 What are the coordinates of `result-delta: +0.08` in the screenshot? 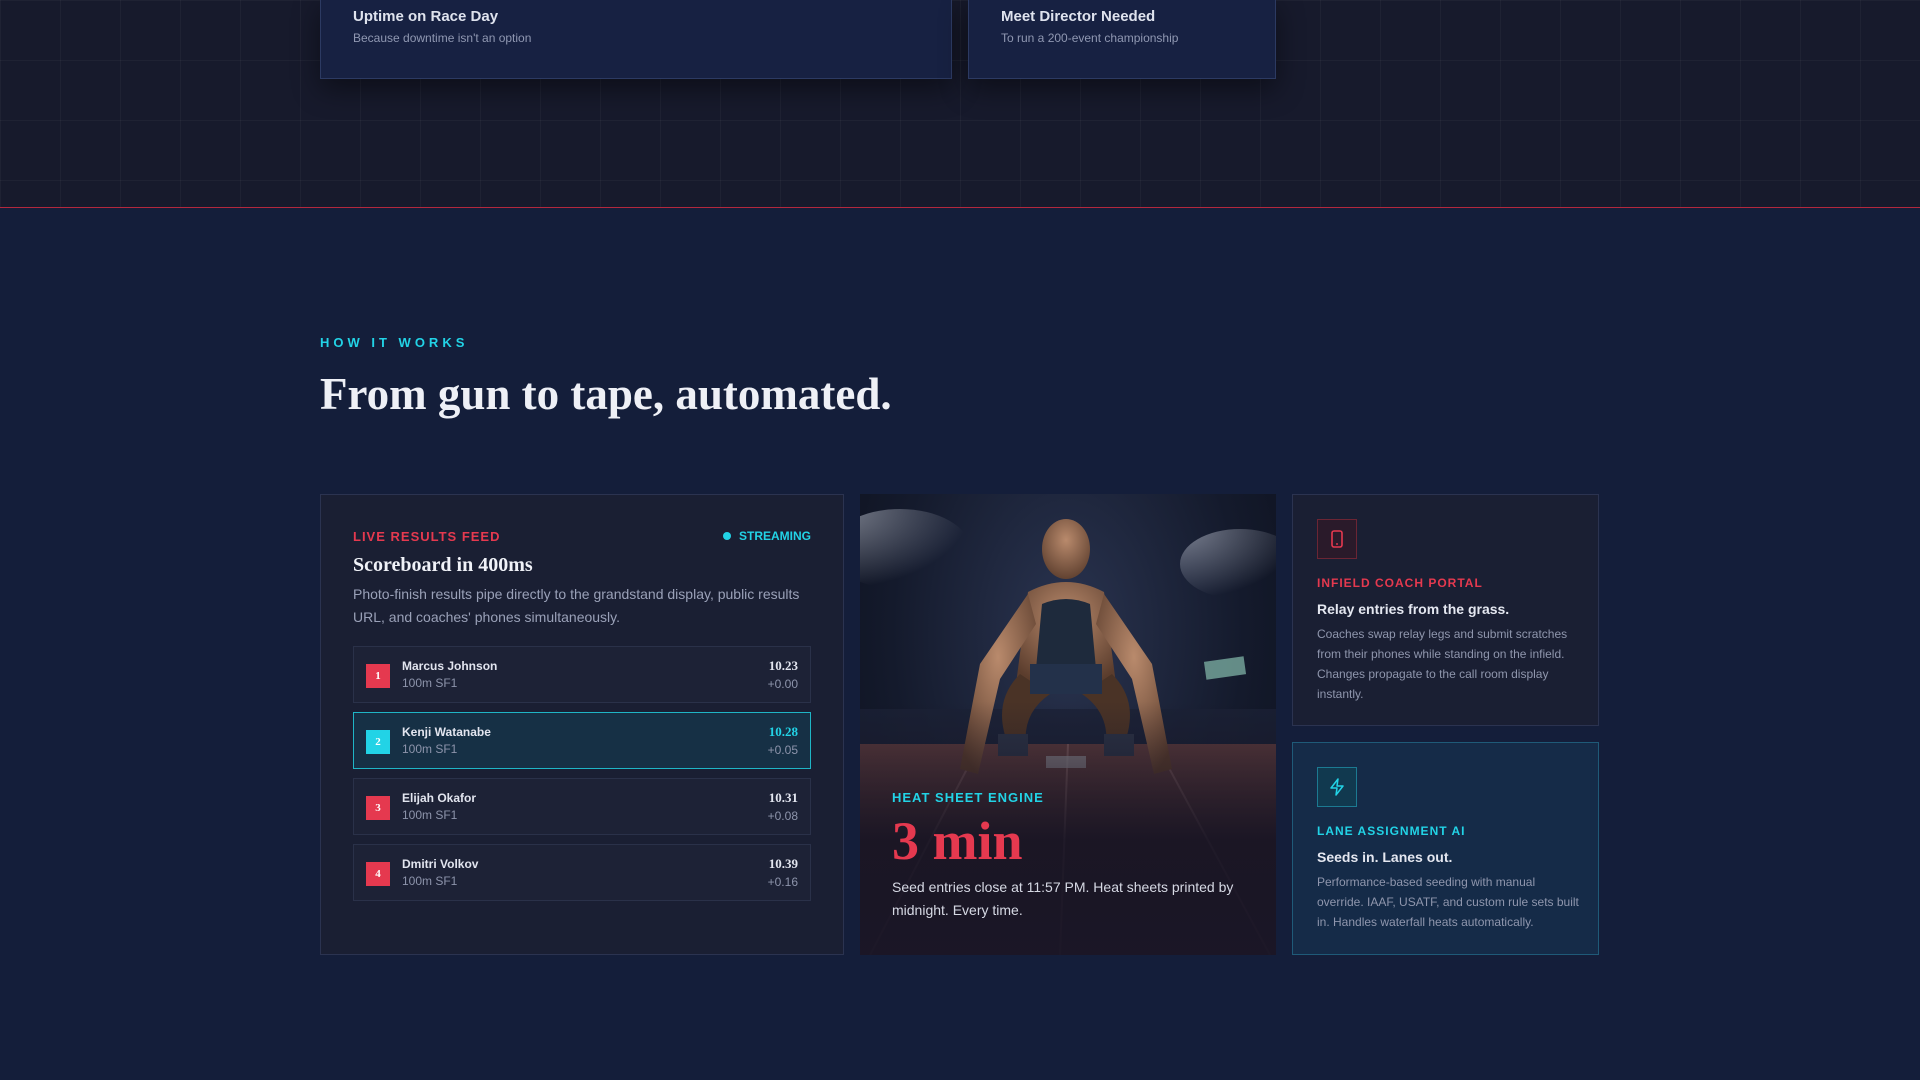 It's located at (782, 816).